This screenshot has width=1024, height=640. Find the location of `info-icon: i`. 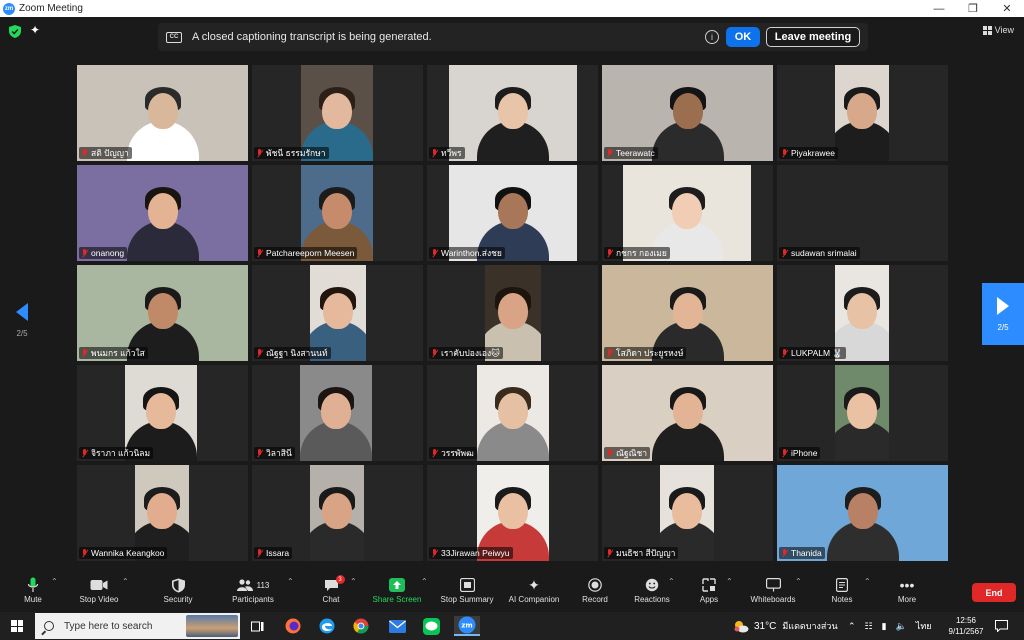

info-icon: i is located at coordinates (712, 37).